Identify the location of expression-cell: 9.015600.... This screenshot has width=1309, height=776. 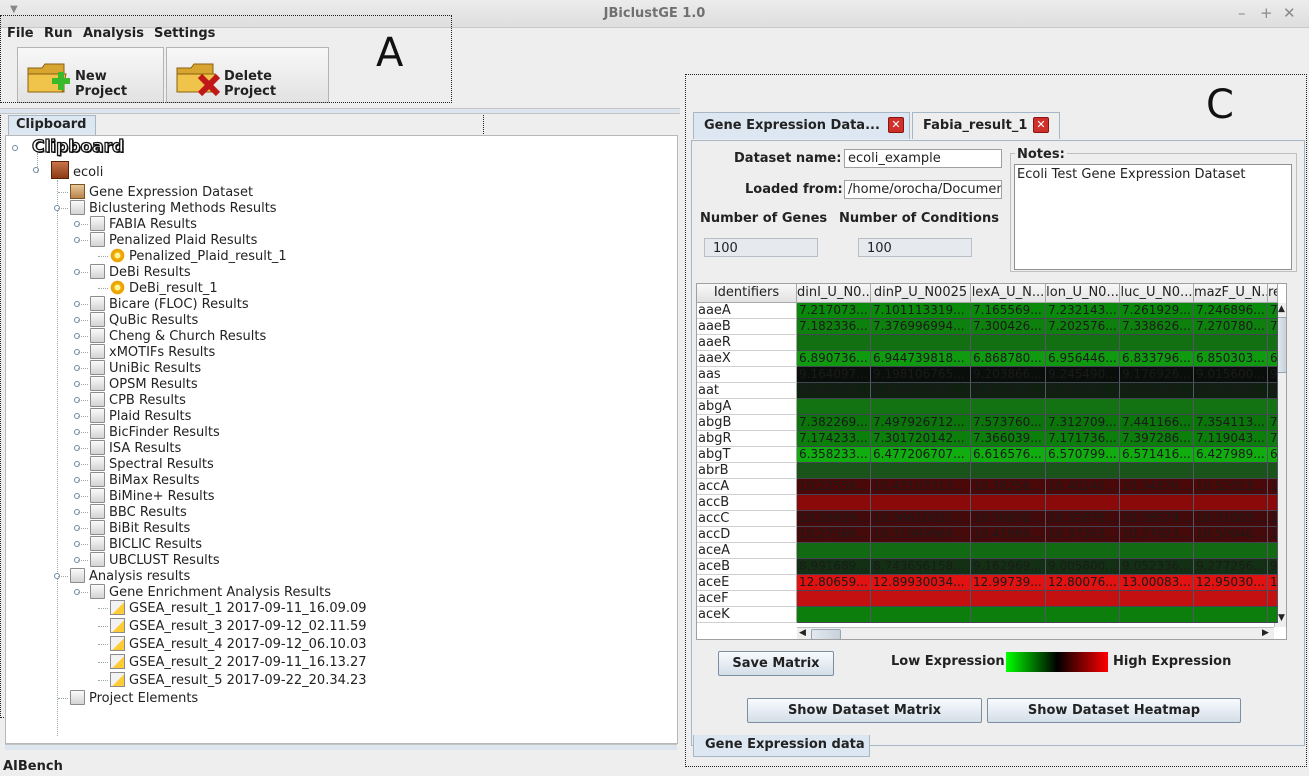
(1231, 375).